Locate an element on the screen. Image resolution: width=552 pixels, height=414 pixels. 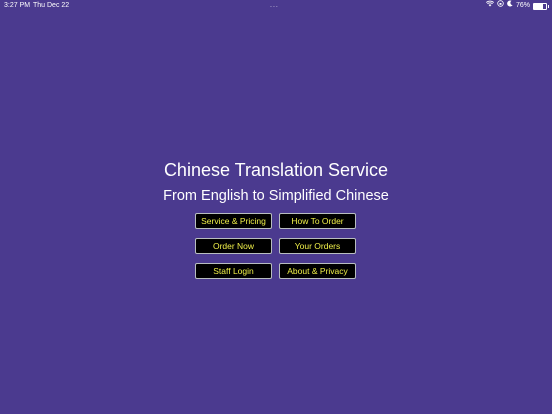
your-orders-button: Your Orders is located at coordinates (317, 246).